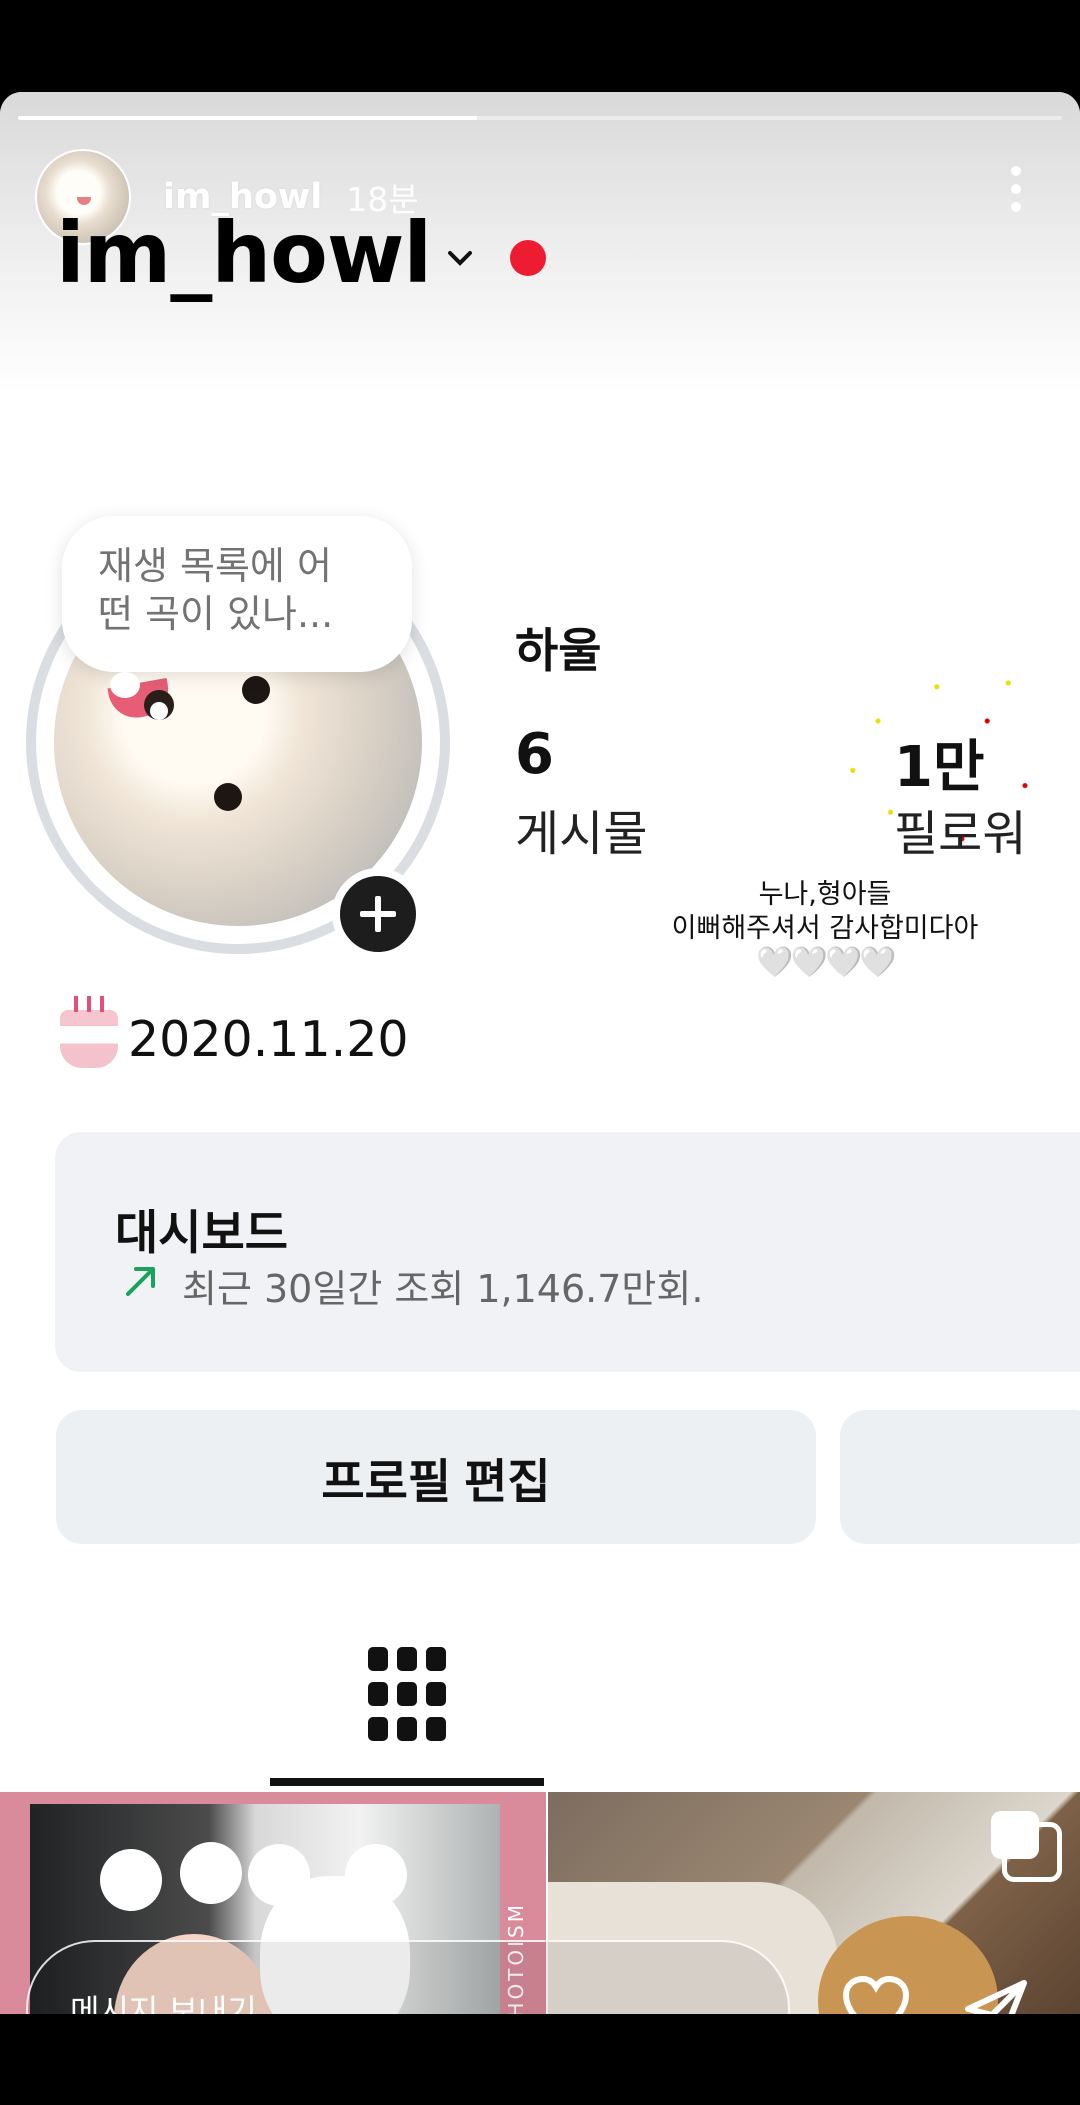  Describe the element at coordinates (540, 118) in the screenshot. I see `story-progress-bar` at that location.